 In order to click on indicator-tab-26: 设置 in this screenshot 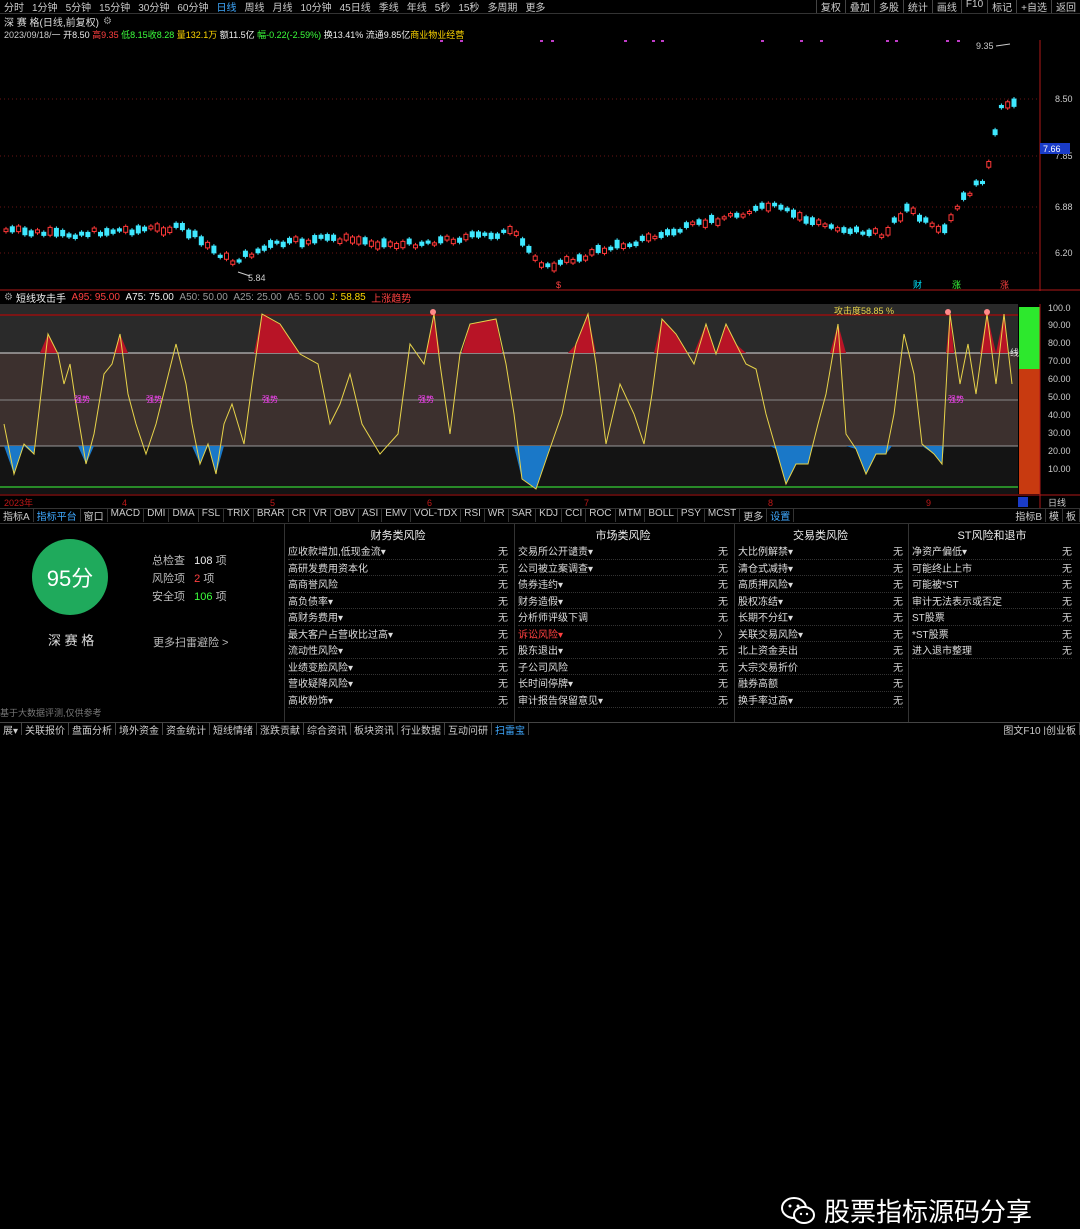, I will do `click(781, 515)`.